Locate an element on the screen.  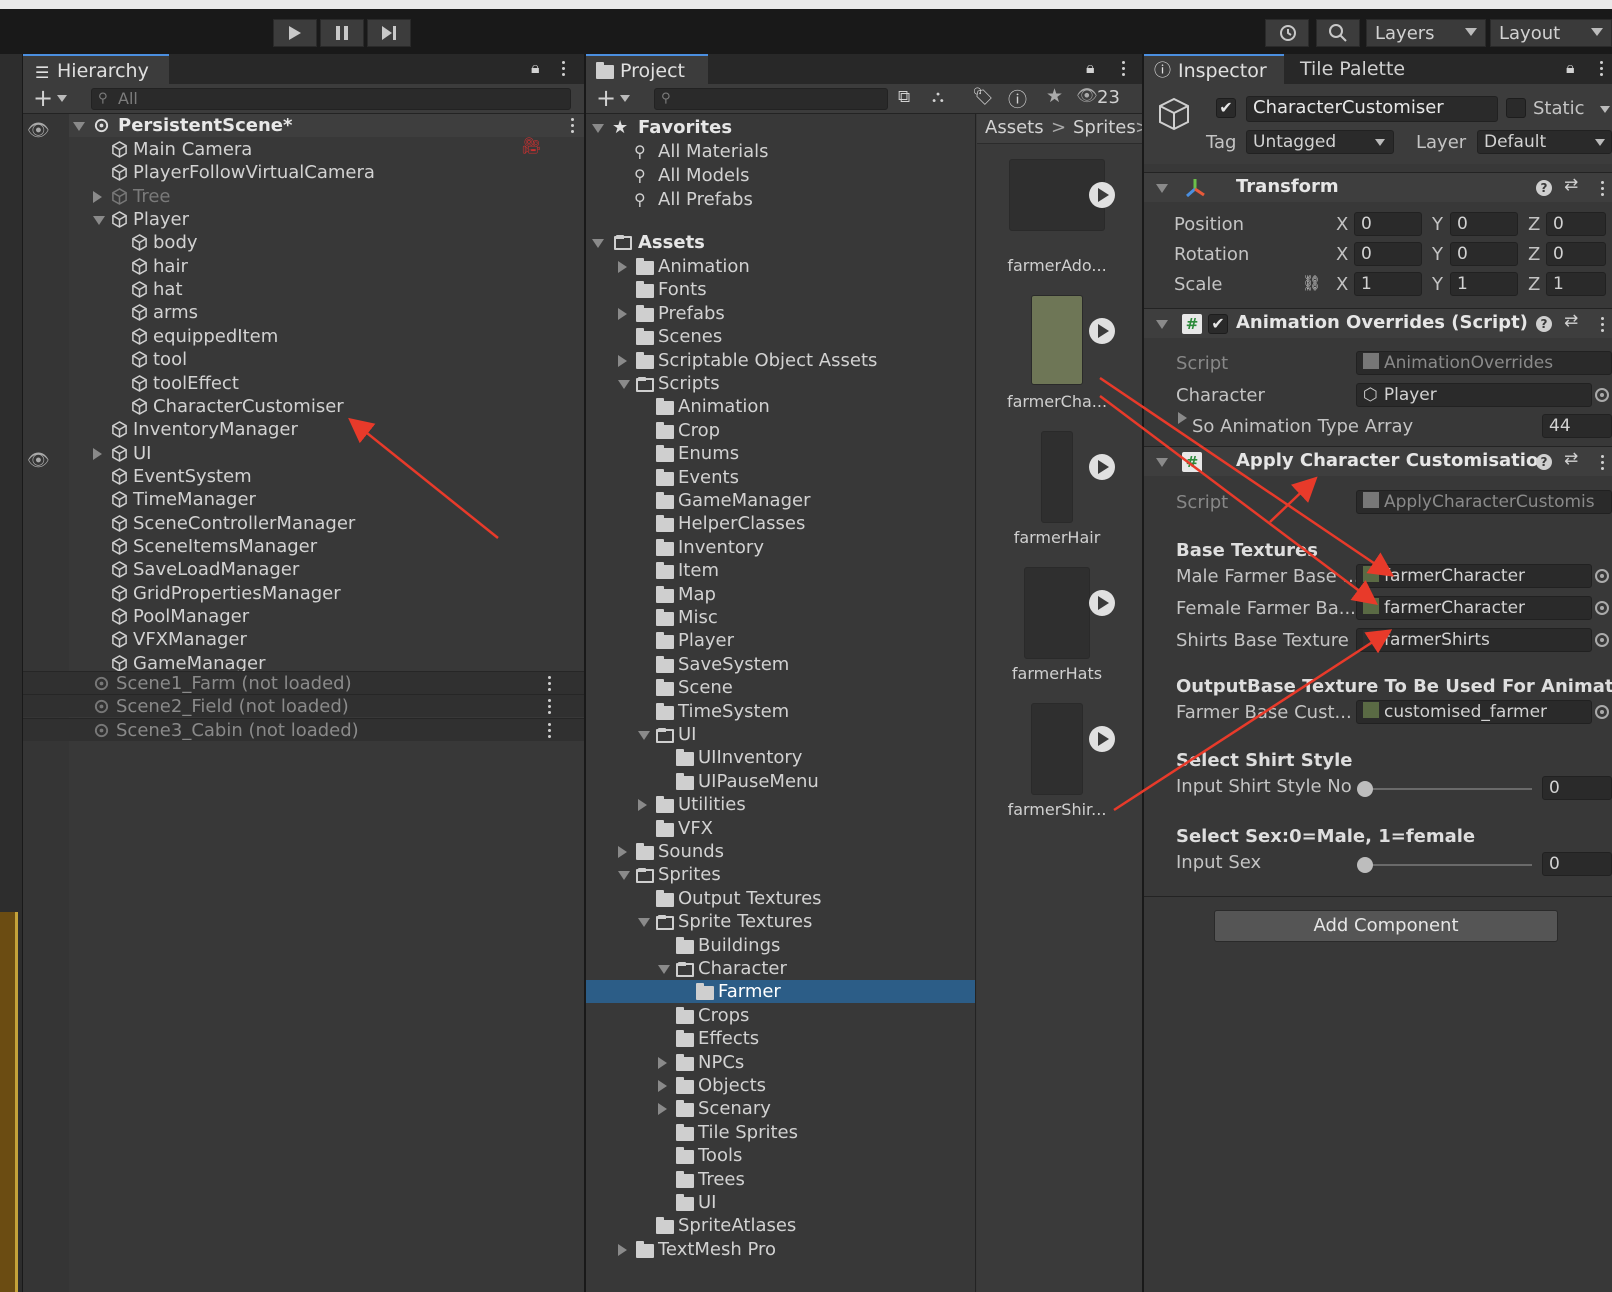
project-folder-item: Scene is located at coordinates (780, 687).